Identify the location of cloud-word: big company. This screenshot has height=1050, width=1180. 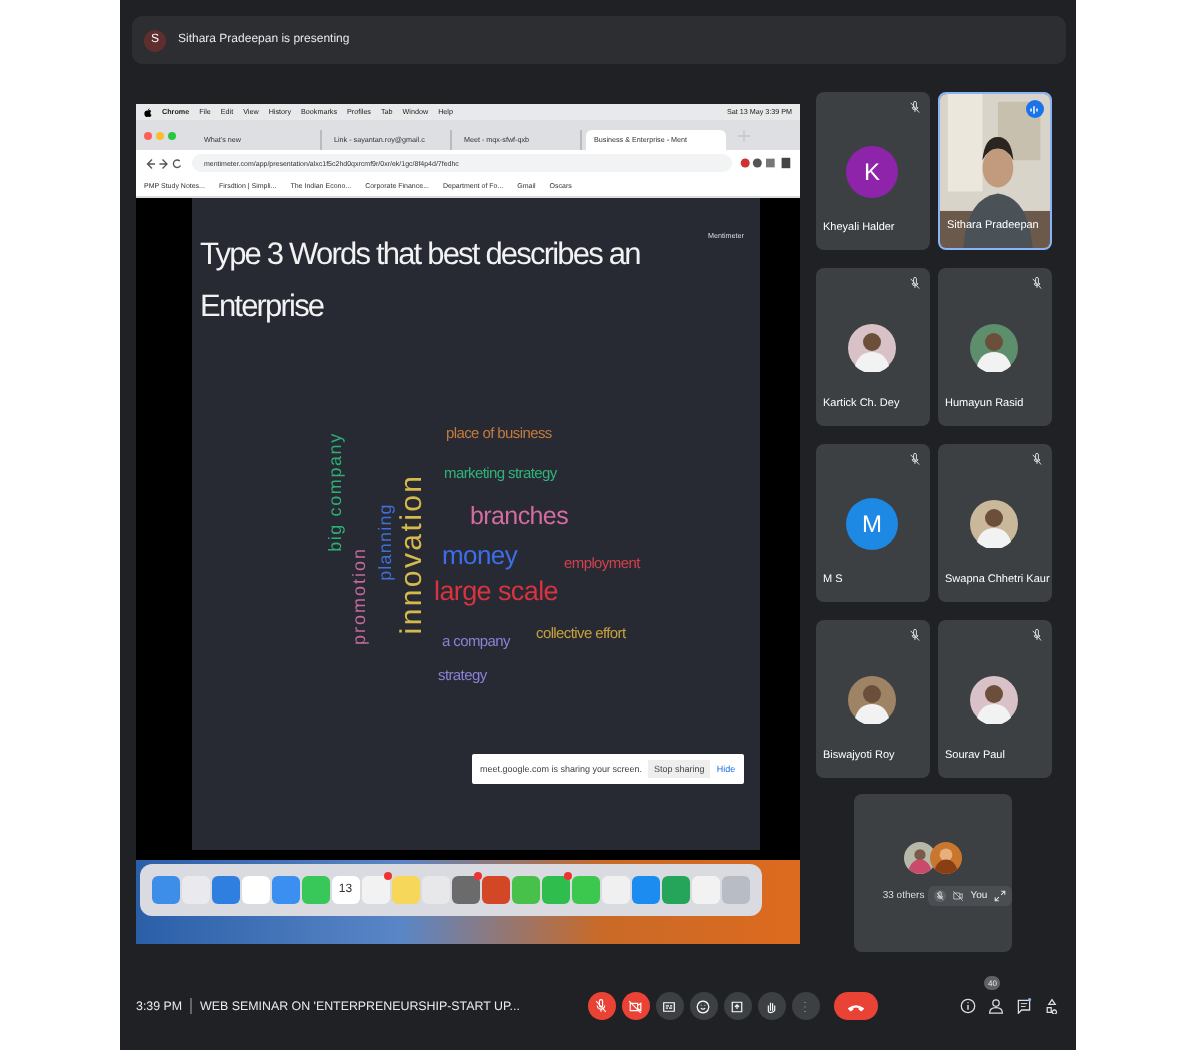
(336, 492).